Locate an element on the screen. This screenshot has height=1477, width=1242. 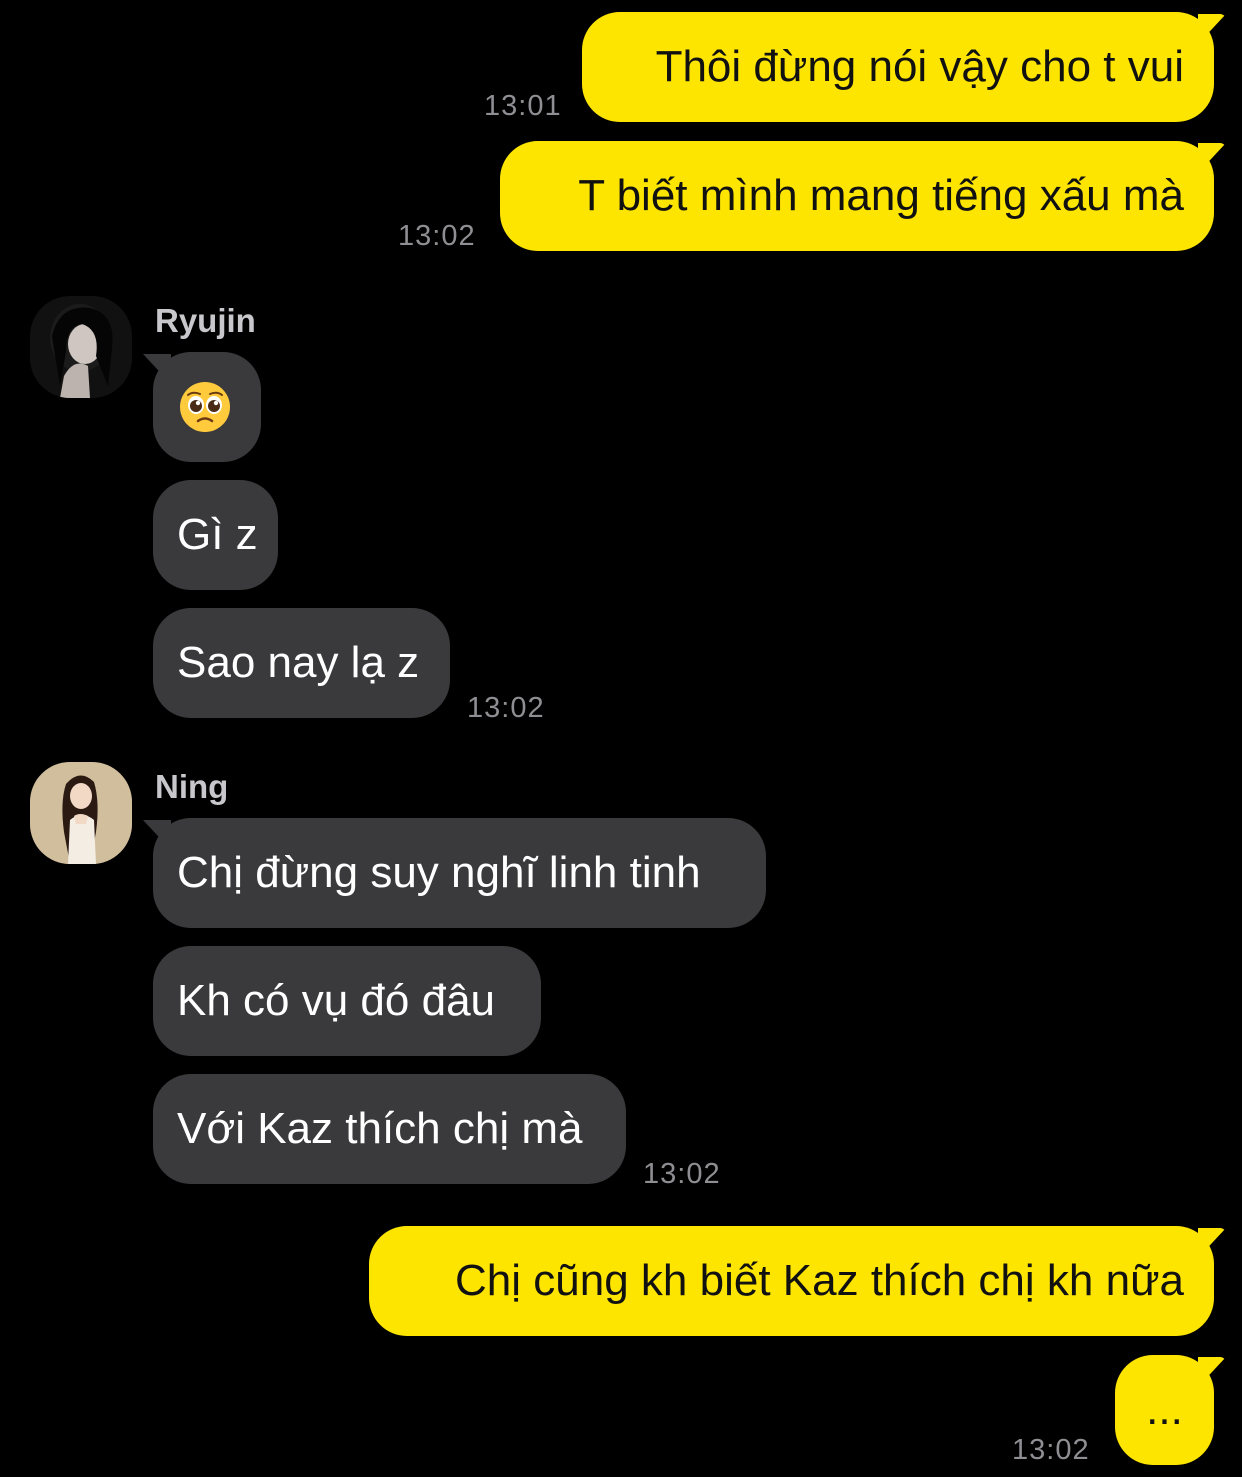
incoming-message-bubble: Kh có vụ đó đâu is located at coordinates (347, 1001).